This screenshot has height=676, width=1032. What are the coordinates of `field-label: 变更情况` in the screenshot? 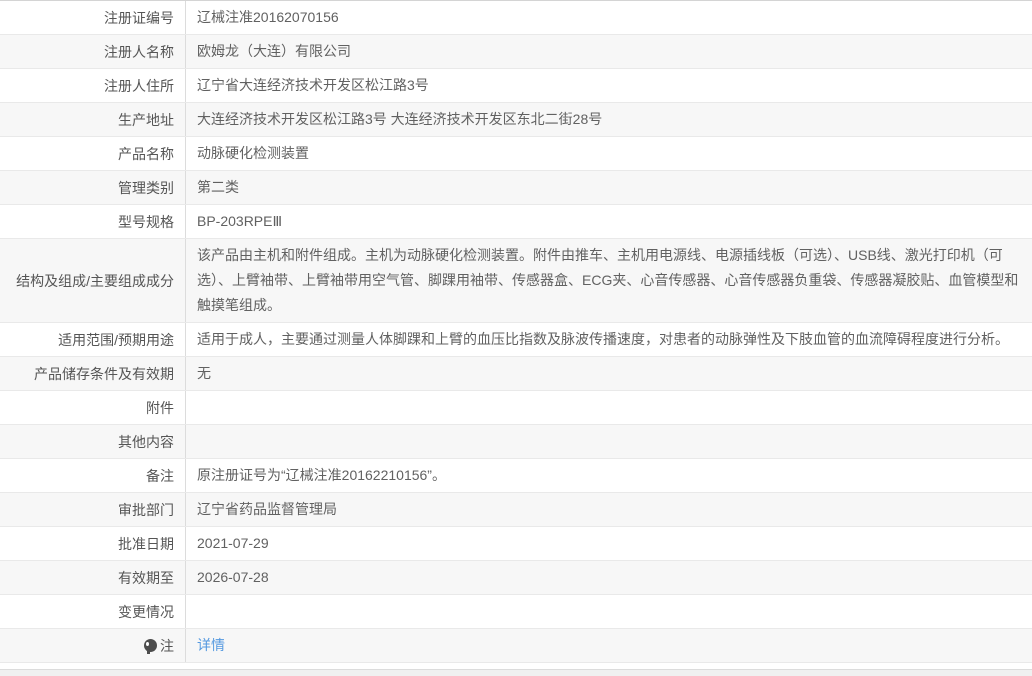 It's located at (93, 611).